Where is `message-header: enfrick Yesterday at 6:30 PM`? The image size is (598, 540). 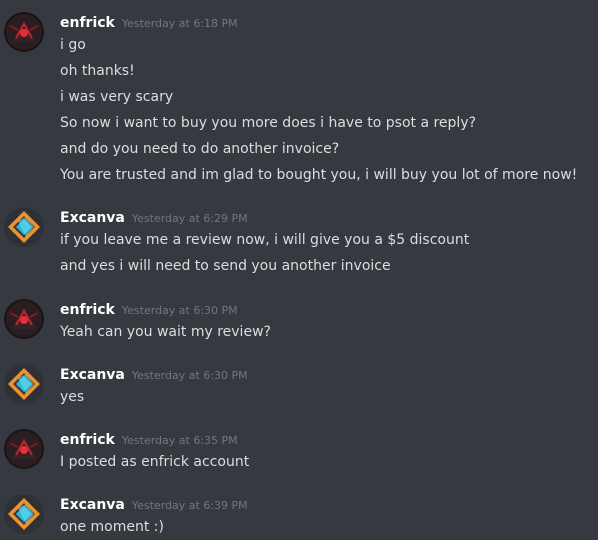 message-header: enfrick Yesterday at 6:30 PM is located at coordinates (149, 309).